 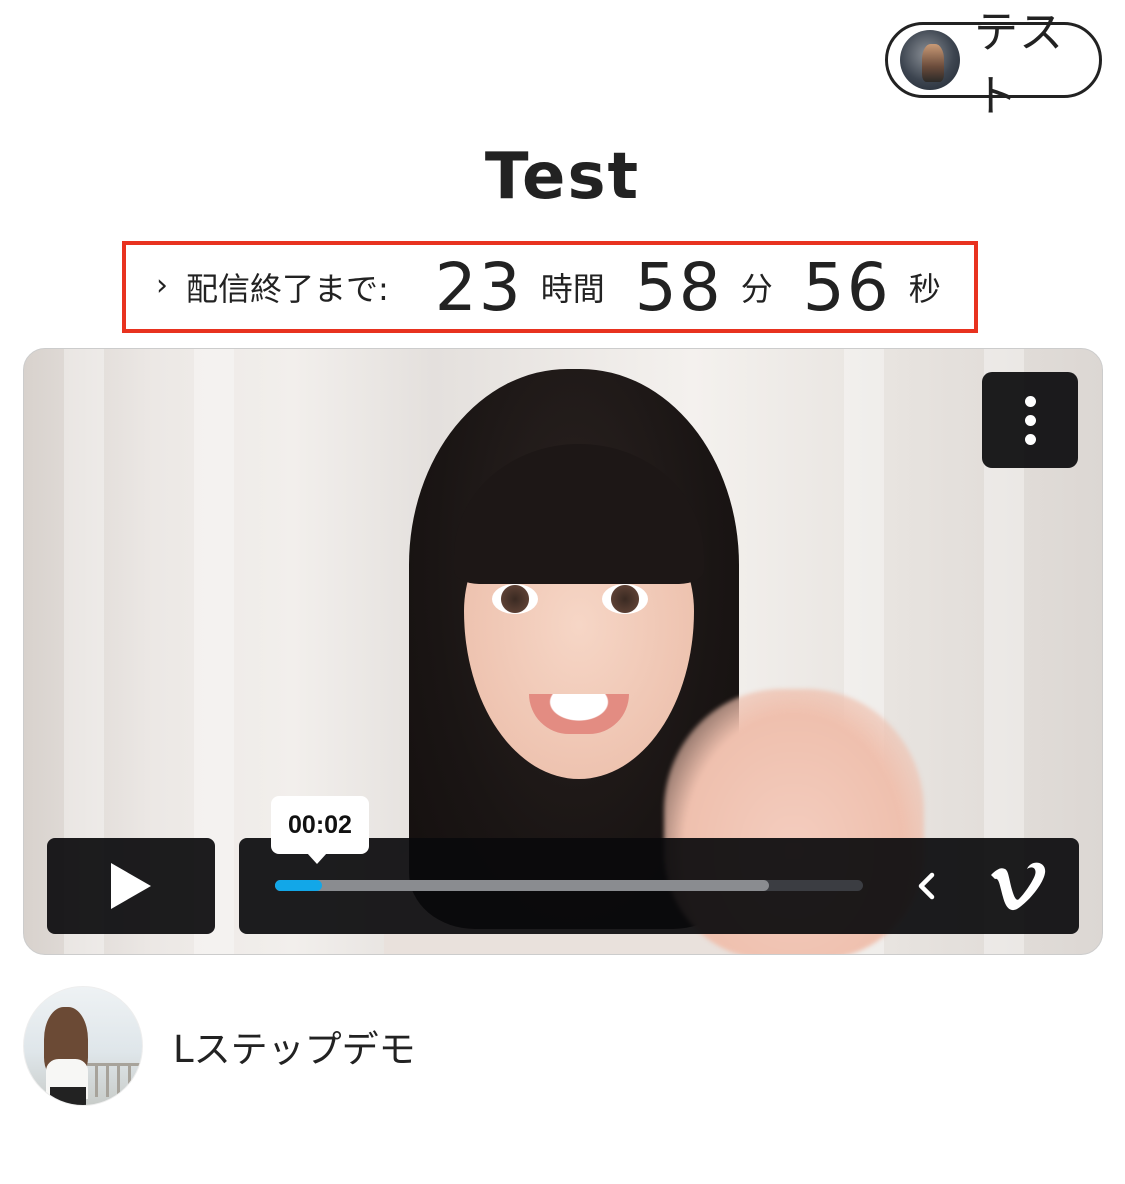 I want to click on user-avatar, so click(x=930, y=60).